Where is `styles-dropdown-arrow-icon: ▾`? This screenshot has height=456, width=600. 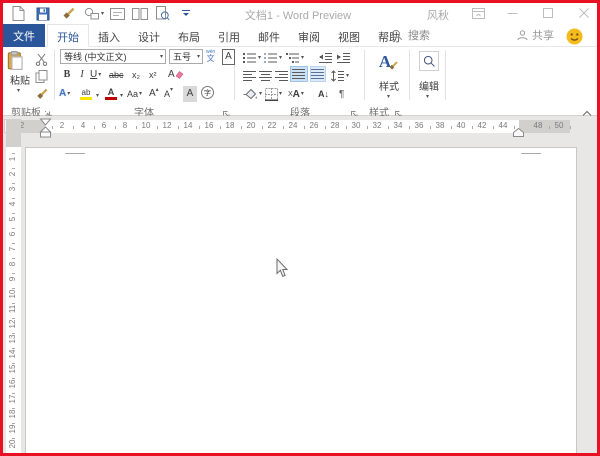
styles-dropdown-arrow-icon: ▾ is located at coordinates (388, 97).